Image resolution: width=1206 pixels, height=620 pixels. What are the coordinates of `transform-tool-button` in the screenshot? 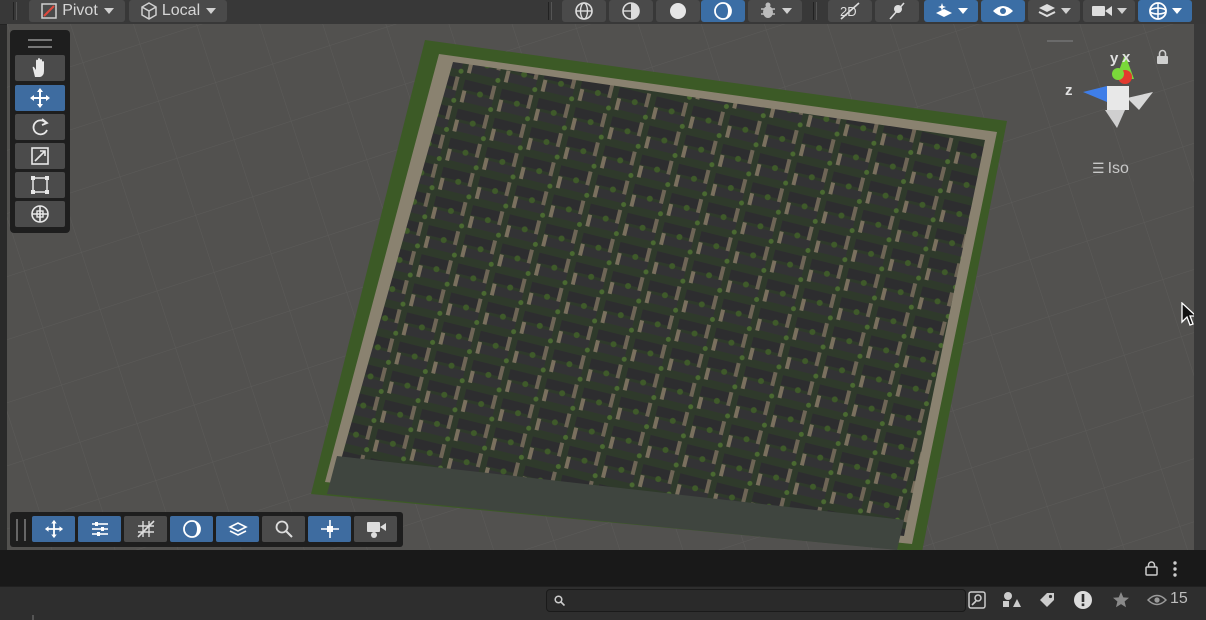 It's located at (40, 214).